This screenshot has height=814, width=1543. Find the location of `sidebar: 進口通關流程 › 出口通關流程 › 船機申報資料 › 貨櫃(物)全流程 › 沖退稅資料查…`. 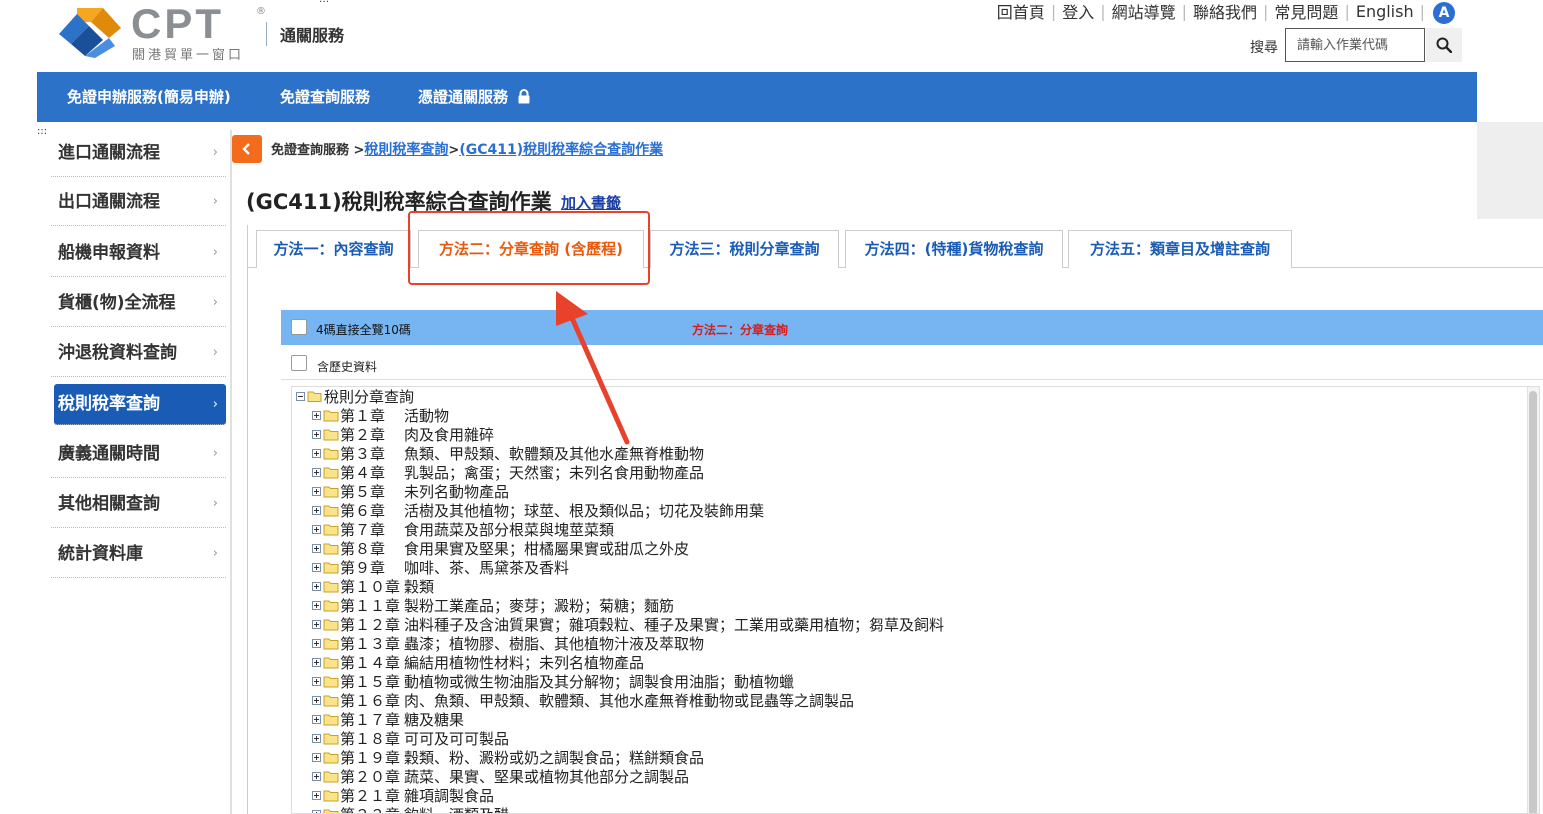

sidebar: 進口通關流程 › 出口通關流程 › 船機申報資料 › 貨櫃(物)全流程 › 沖退稅資料查… is located at coordinates (133, 470).